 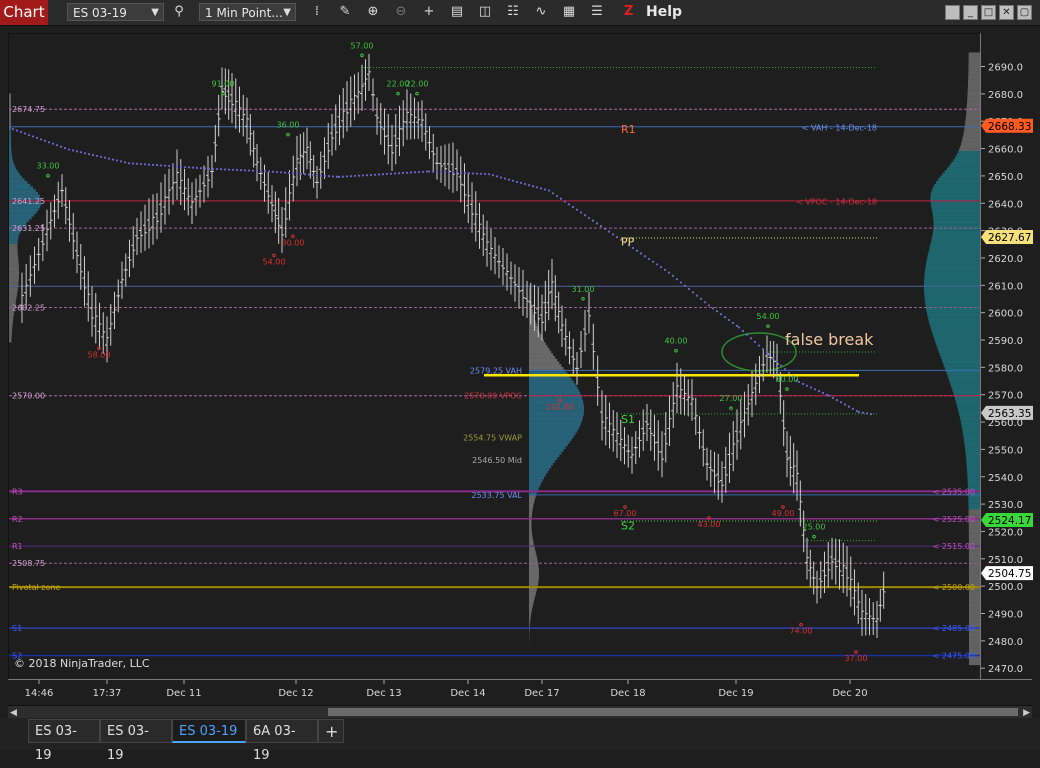 What do you see at coordinates (1024, 12) in the screenshot?
I see `window-restore-icon: ▢` at bounding box center [1024, 12].